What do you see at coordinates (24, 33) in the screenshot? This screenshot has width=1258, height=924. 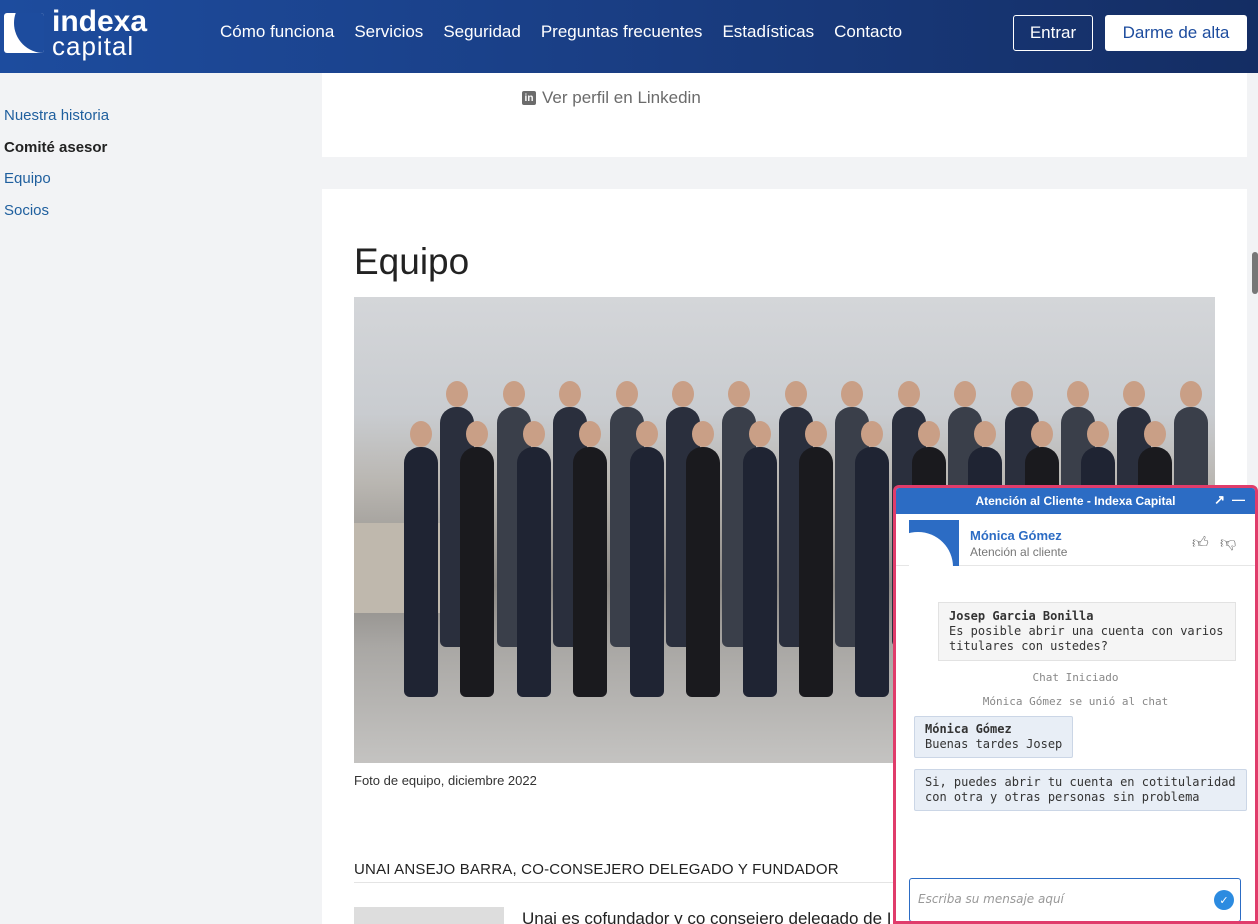 I see `logo-mark-icon` at bounding box center [24, 33].